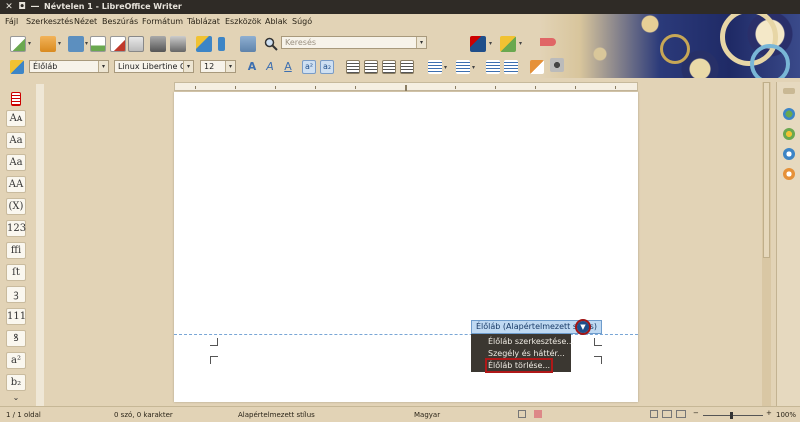 The image size is (800, 422). I want to click on tab-stop-marker, so click(406, 88).